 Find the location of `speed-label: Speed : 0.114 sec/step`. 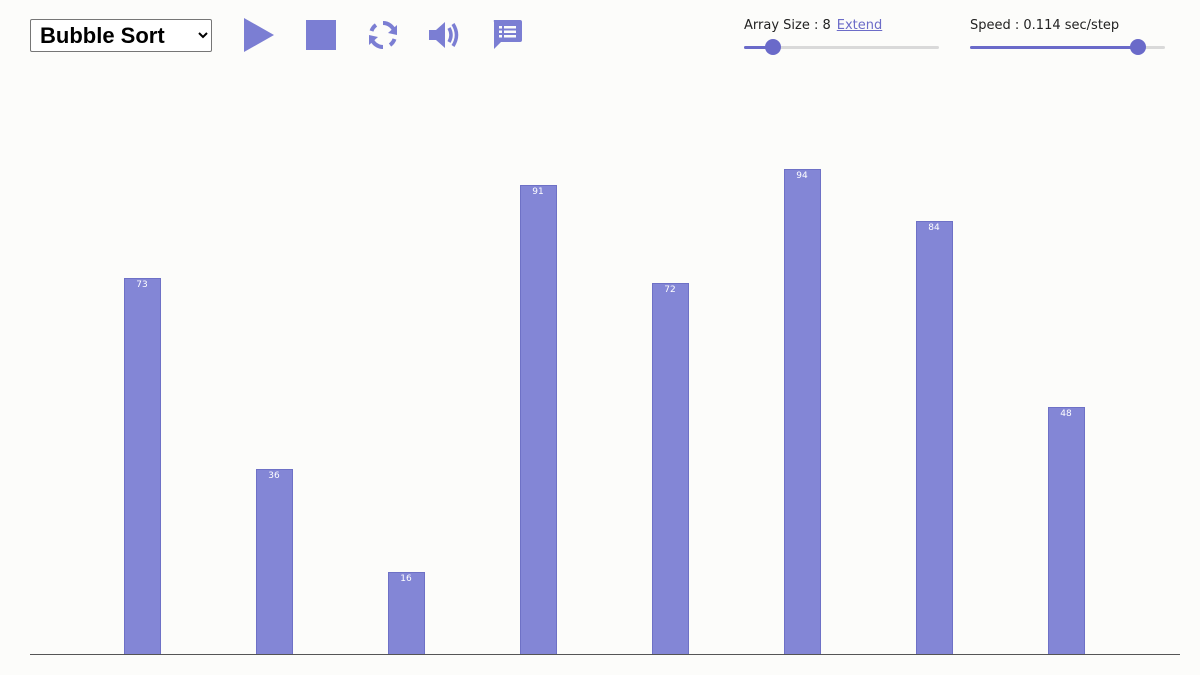

speed-label: Speed : 0.114 sec/step is located at coordinates (1045, 25).